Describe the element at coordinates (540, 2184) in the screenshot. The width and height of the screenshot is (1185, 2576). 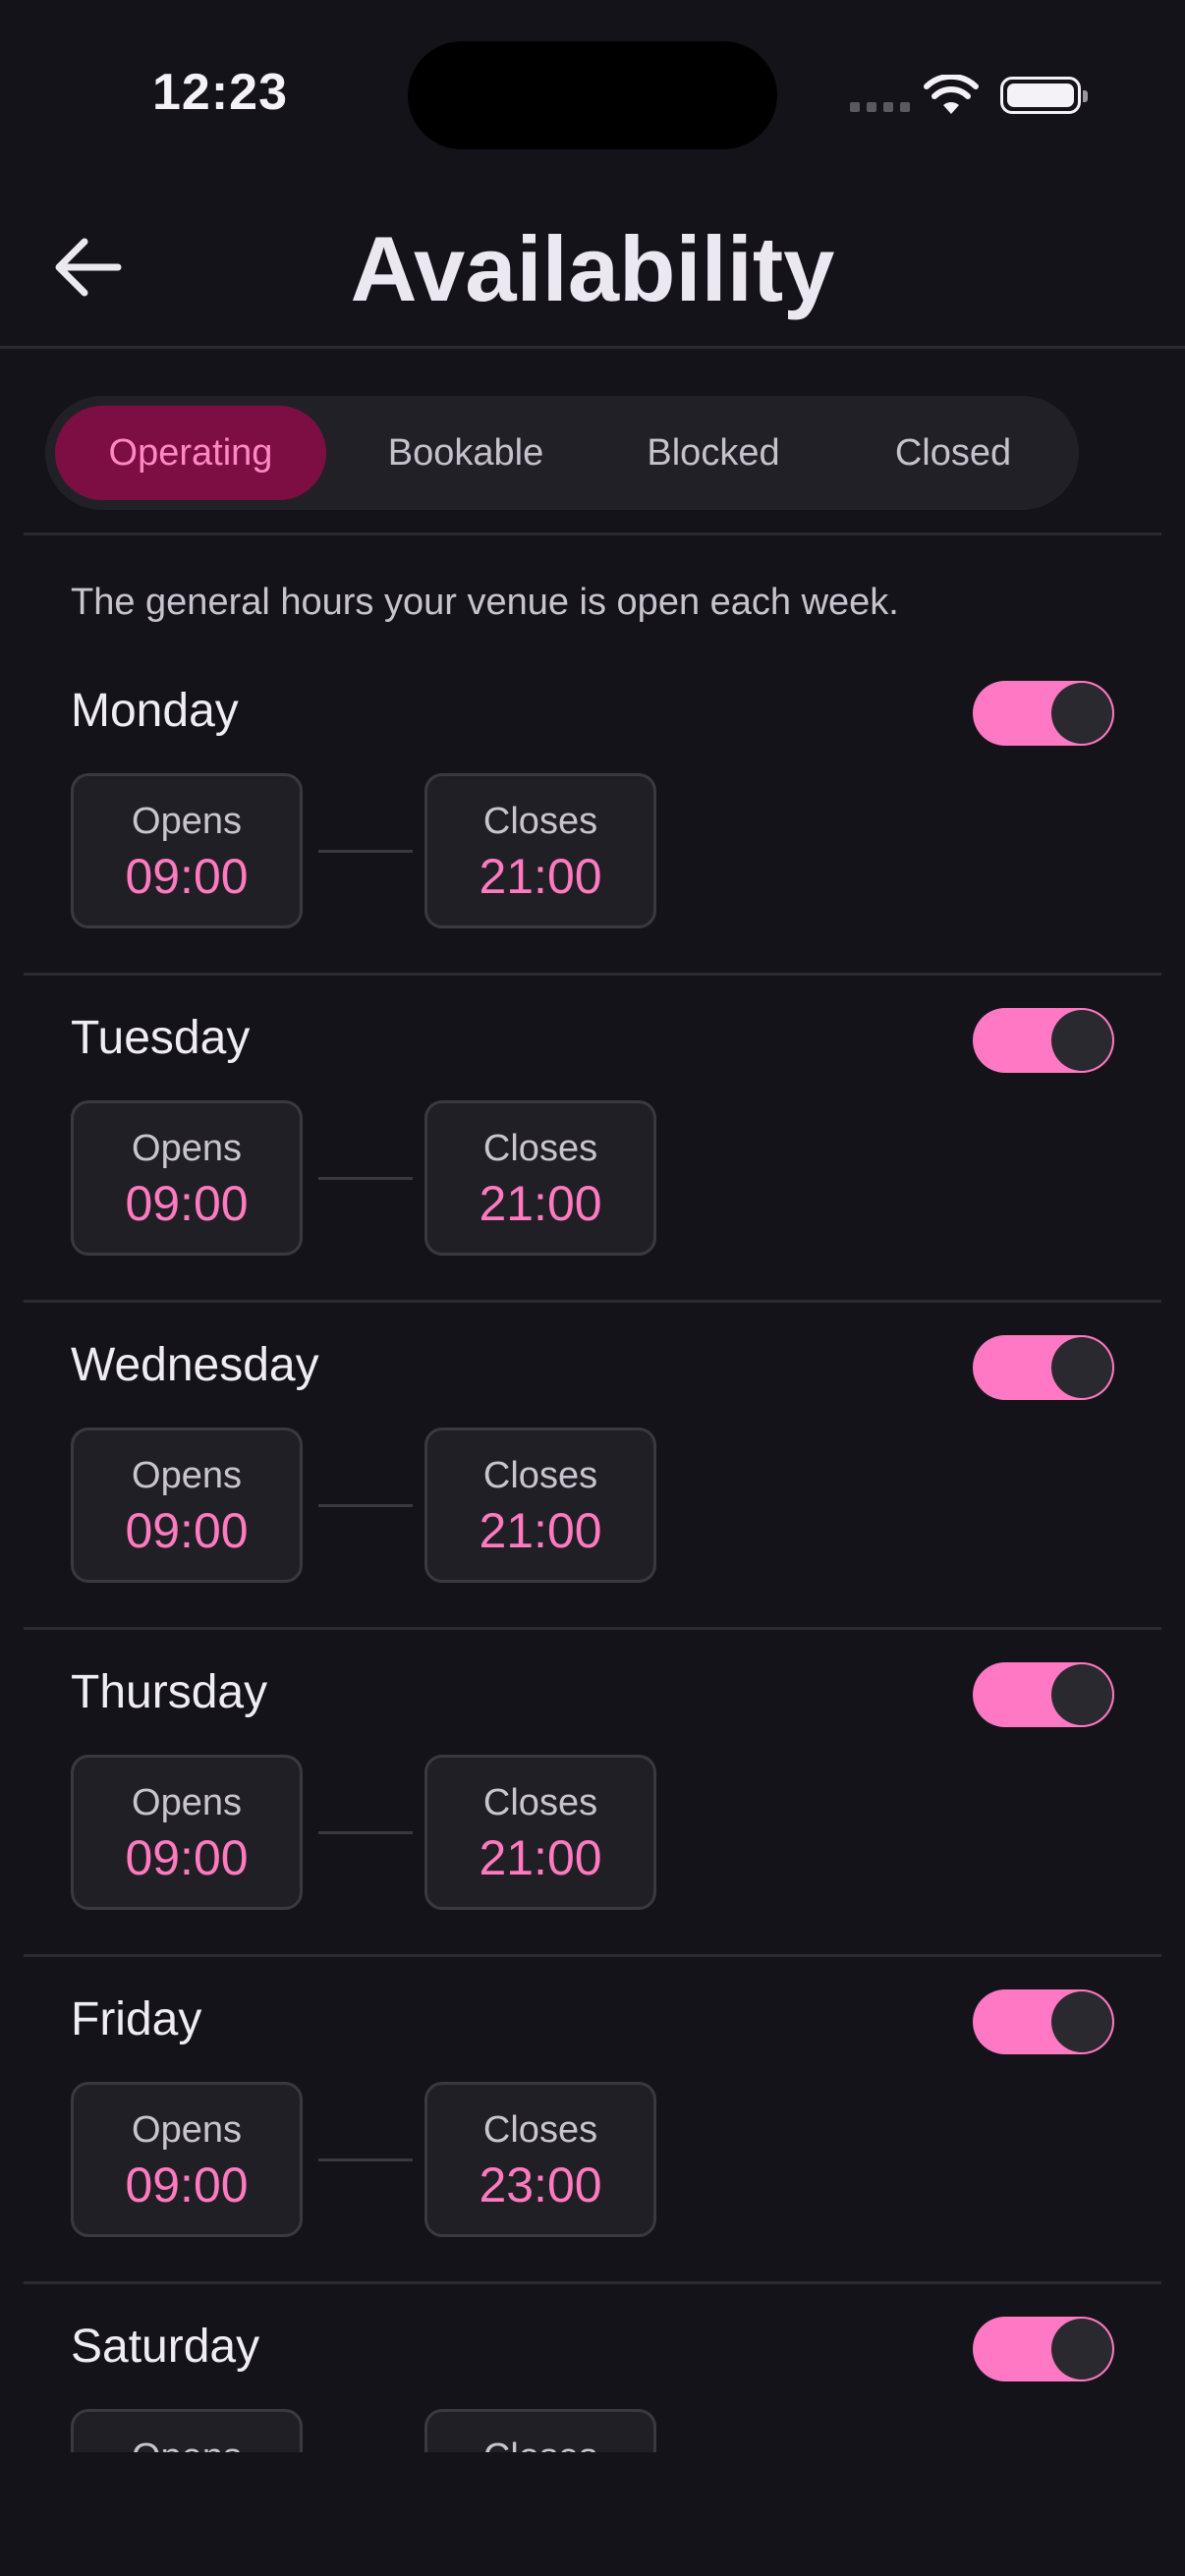
I see `closes-value: 23:00` at that location.